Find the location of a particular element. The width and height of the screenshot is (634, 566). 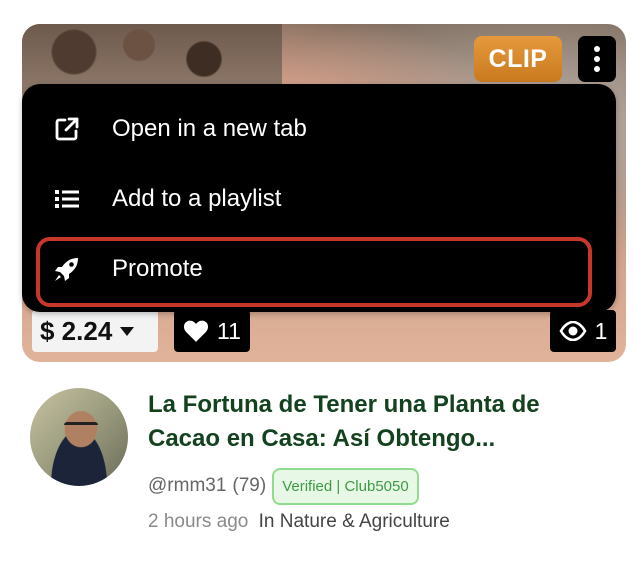

likes-count: 11 is located at coordinates (229, 330).